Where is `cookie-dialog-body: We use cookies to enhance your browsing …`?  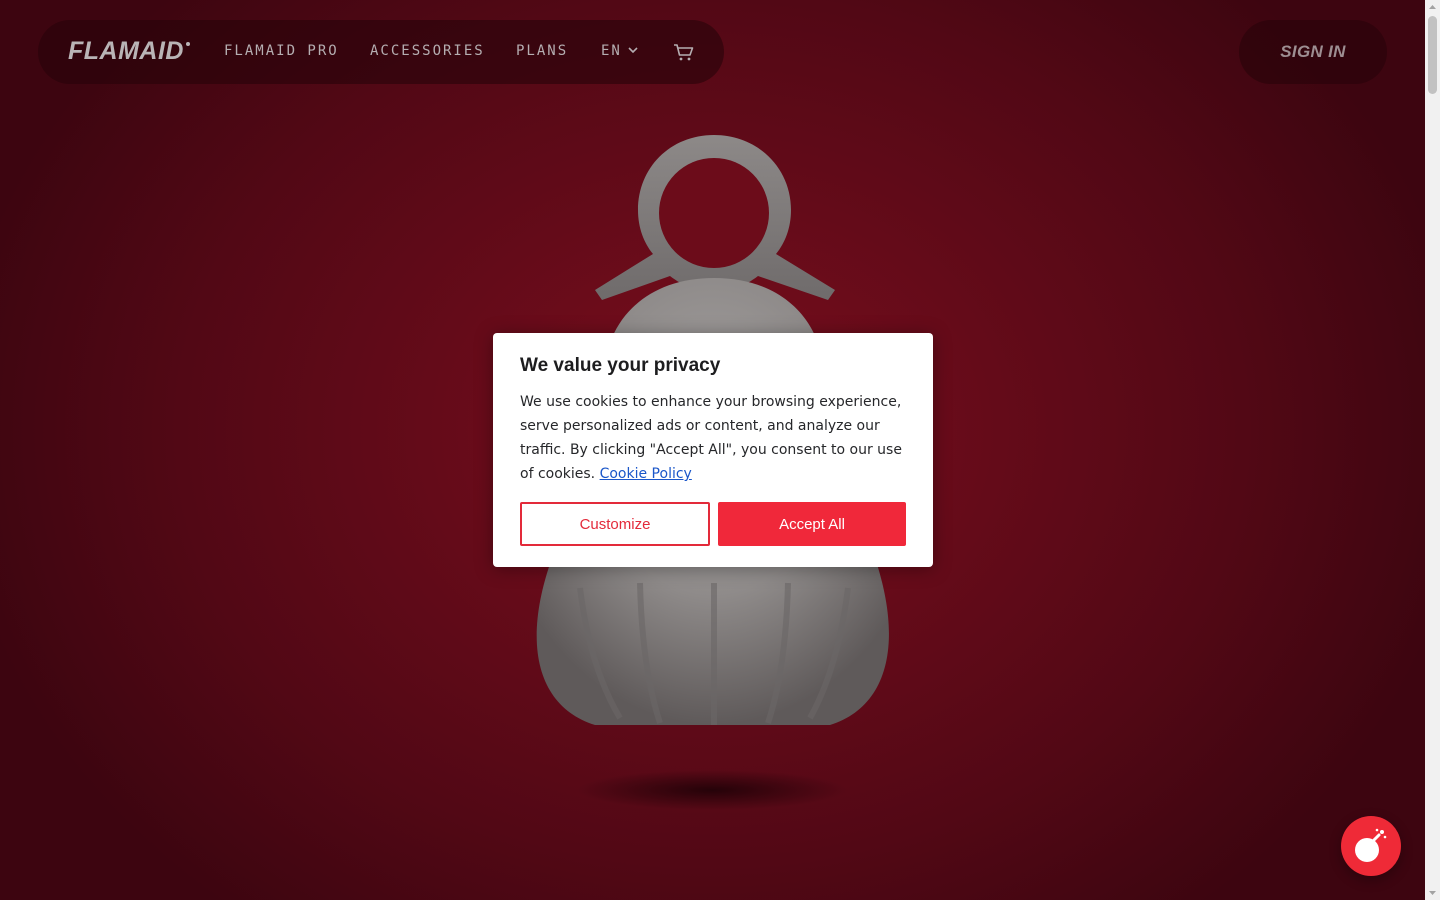
cookie-dialog-body: We use cookies to enhance your browsing … is located at coordinates (717, 438).